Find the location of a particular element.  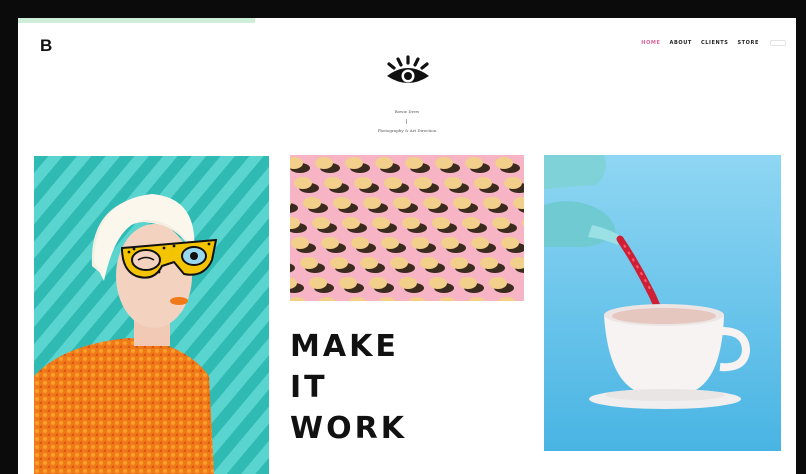

headline-line-1: MAKE is located at coordinates (344, 346).